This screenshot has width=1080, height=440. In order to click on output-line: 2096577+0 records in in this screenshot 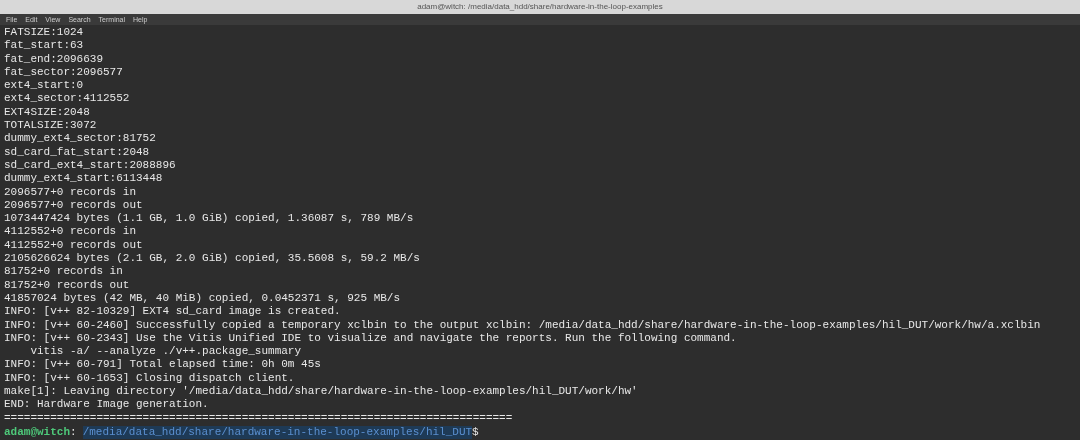, I will do `click(70, 192)`.